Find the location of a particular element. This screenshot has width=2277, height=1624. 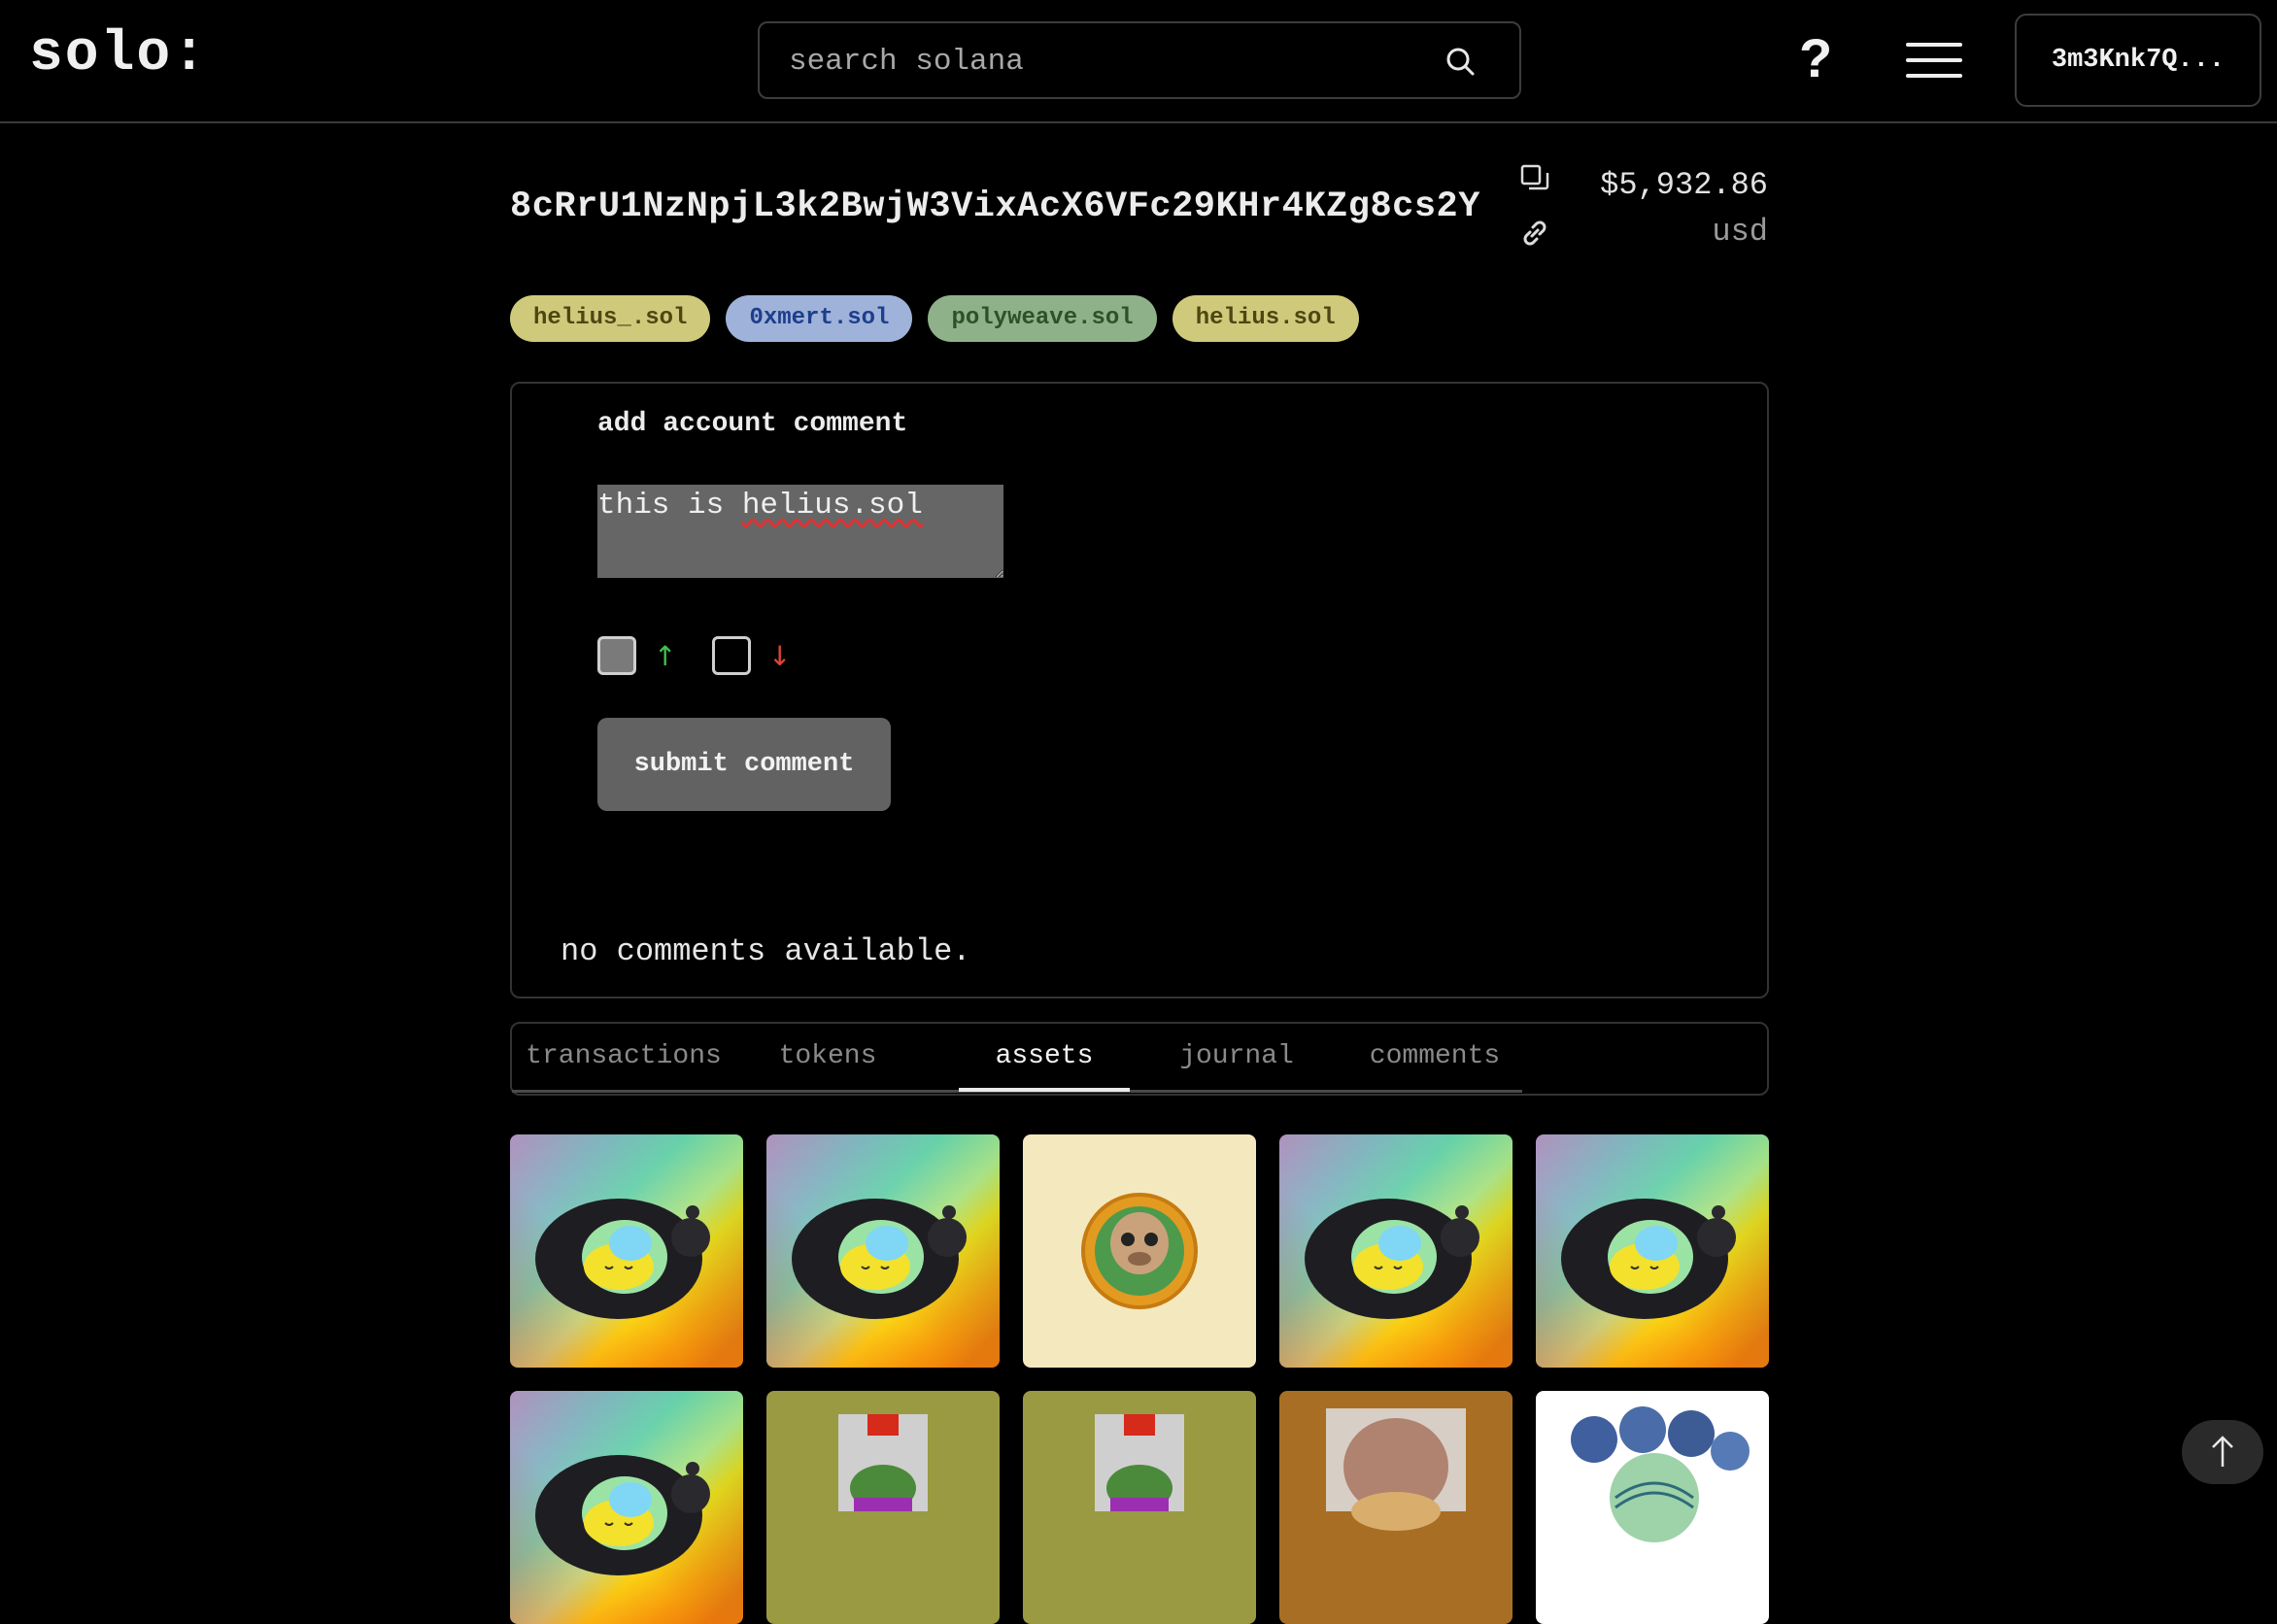

empty-comments-message: no comments available. is located at coordinates (766, 951).